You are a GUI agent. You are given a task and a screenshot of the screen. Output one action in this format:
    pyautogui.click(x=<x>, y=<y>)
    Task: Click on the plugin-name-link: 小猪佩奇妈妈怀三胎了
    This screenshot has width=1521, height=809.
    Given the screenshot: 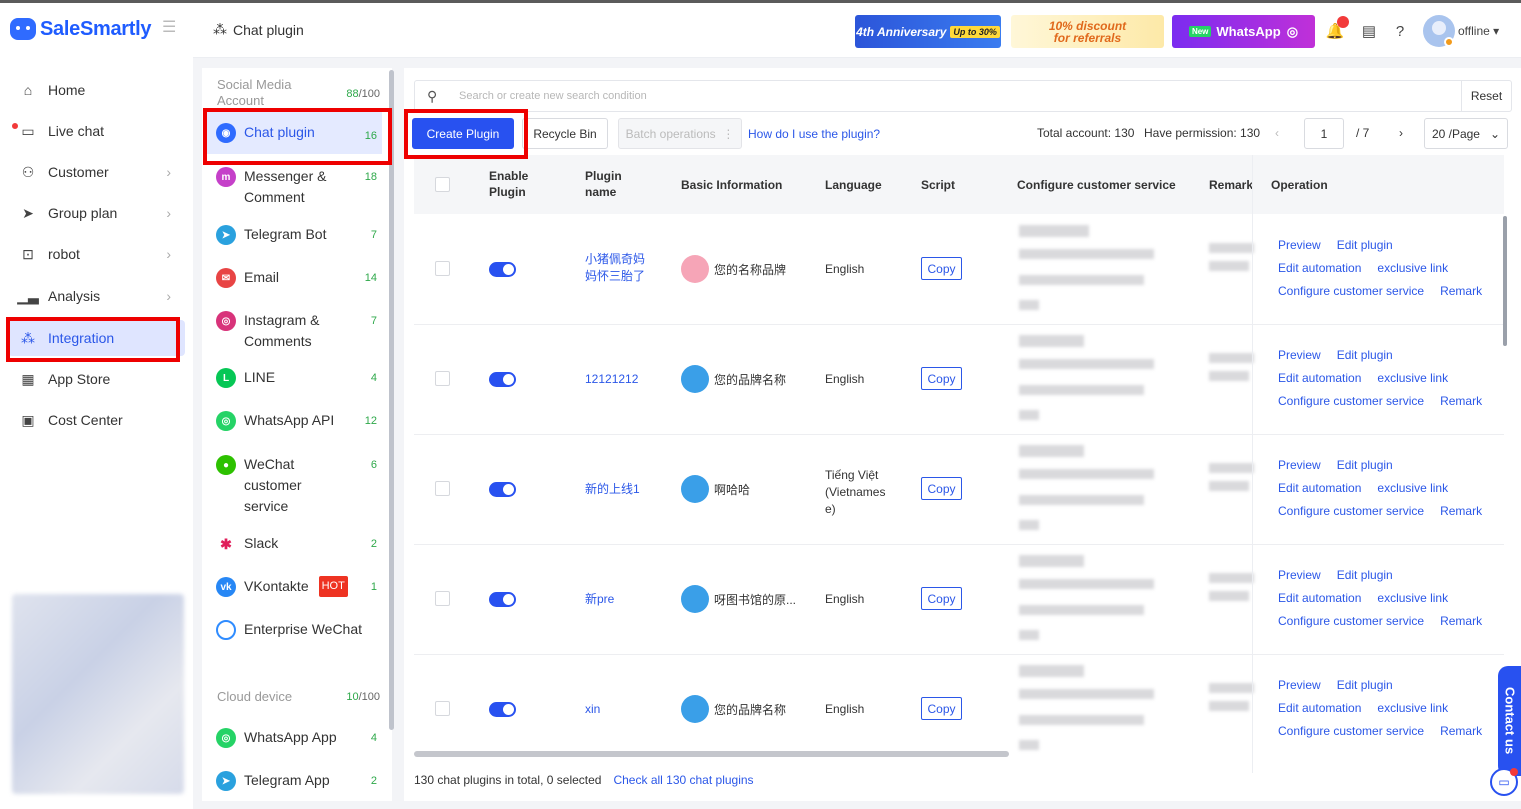 What is the action you would take?
    pyautogui.click(x=620, y=268)
    